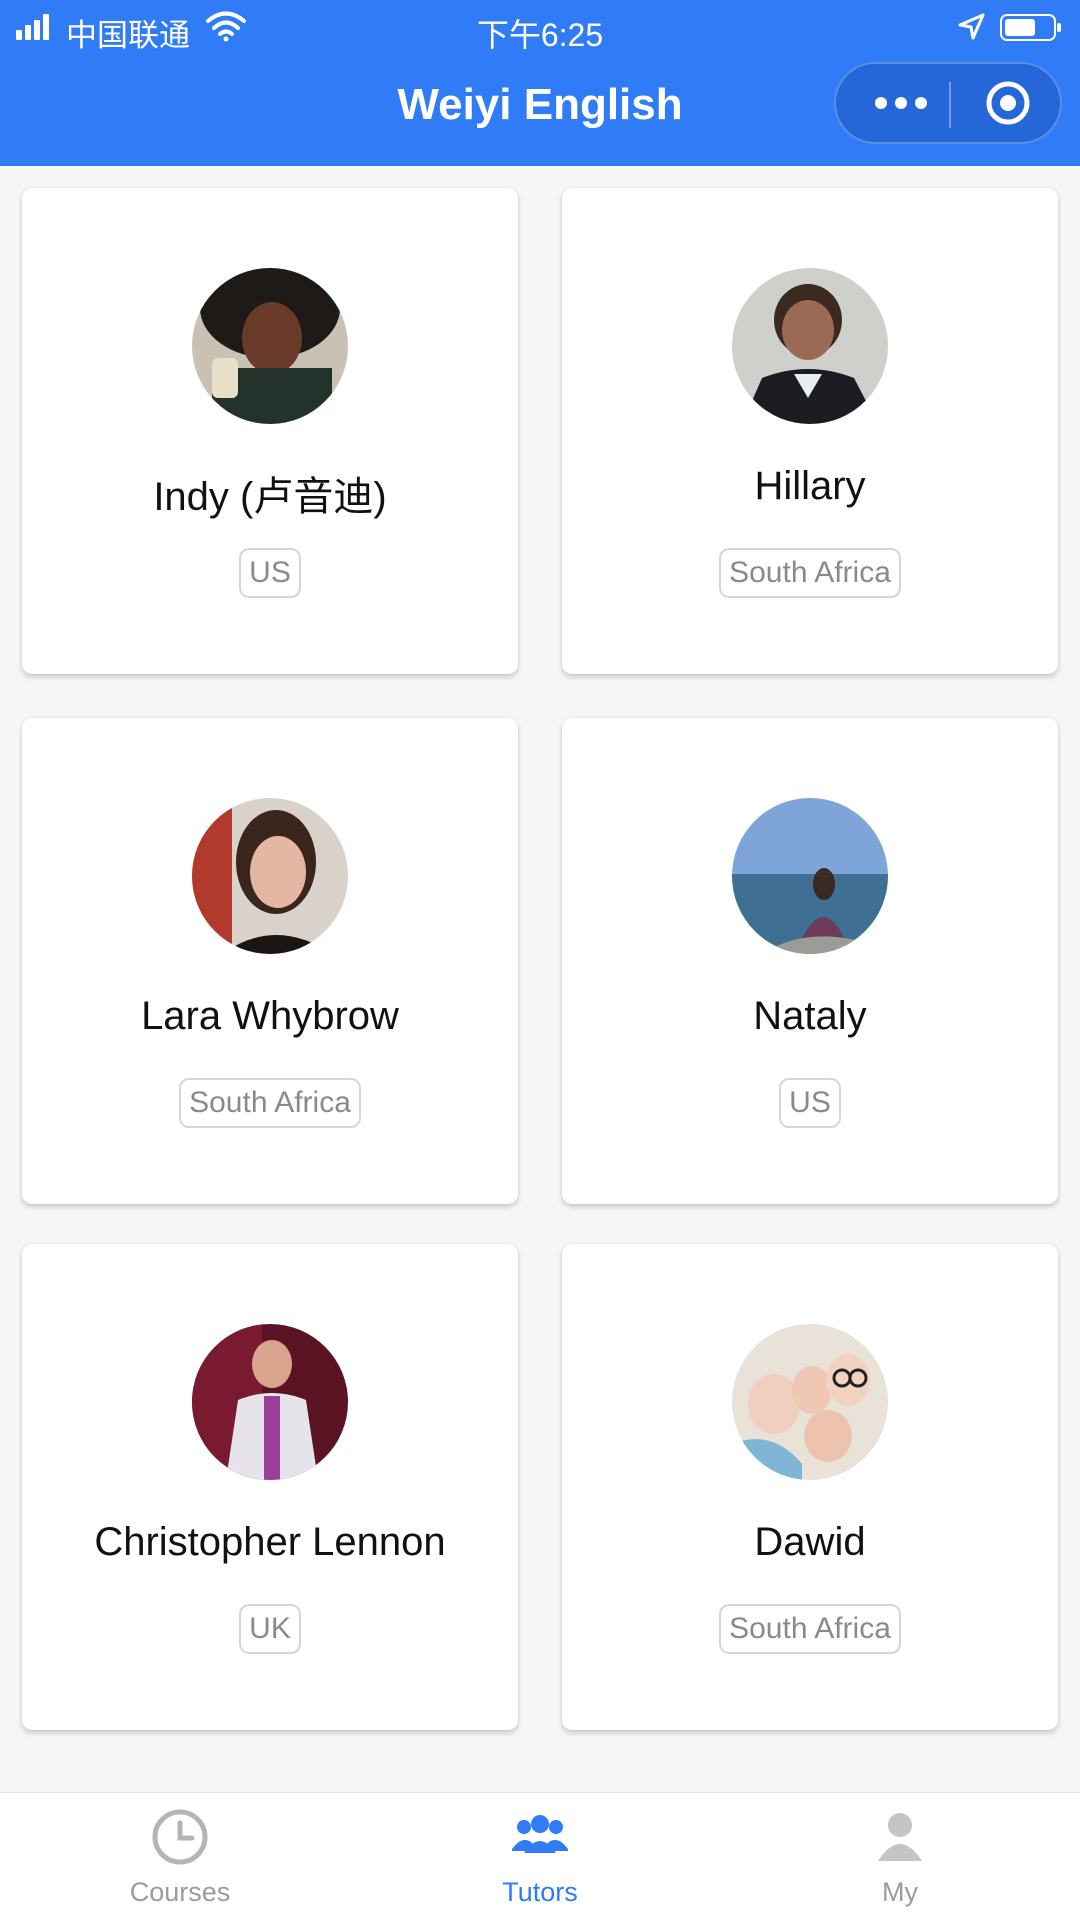  What do you see at coordinates (901, 103) in the screenshot?
I see `more-dots-icon` at bounding box center [901, 103].